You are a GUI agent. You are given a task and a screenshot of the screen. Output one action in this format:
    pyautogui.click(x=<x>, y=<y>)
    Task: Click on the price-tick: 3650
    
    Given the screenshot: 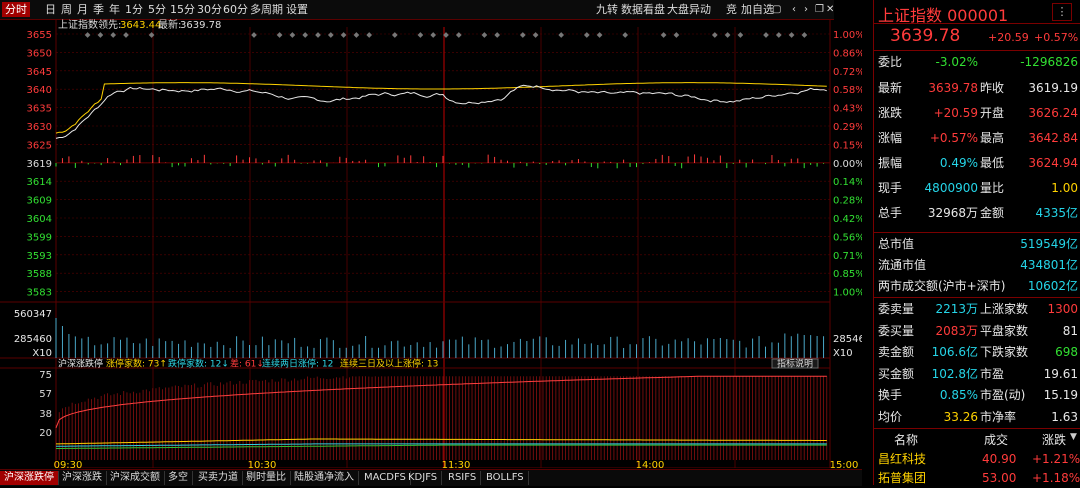 What is the action you would take?
    pyautogui.click(x=39, y=53)
    